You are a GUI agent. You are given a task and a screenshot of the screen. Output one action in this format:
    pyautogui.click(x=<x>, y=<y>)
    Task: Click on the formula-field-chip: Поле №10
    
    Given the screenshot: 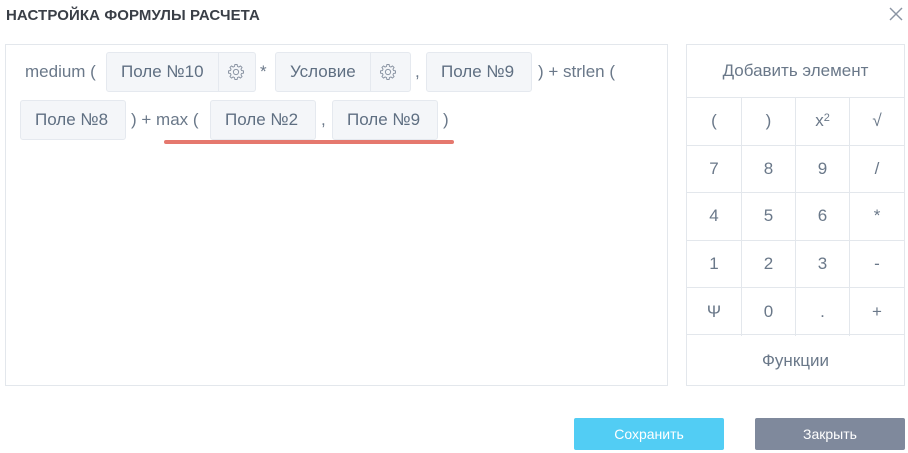 What is the action you would take?
    pyautogui.click(x=181, y=72)
    